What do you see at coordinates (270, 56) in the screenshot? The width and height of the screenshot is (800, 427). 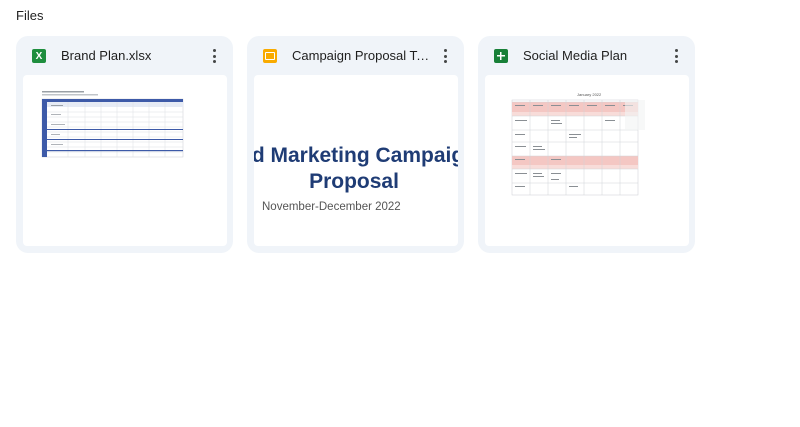 I see `slides-icon` at bounding box center [270, 56].